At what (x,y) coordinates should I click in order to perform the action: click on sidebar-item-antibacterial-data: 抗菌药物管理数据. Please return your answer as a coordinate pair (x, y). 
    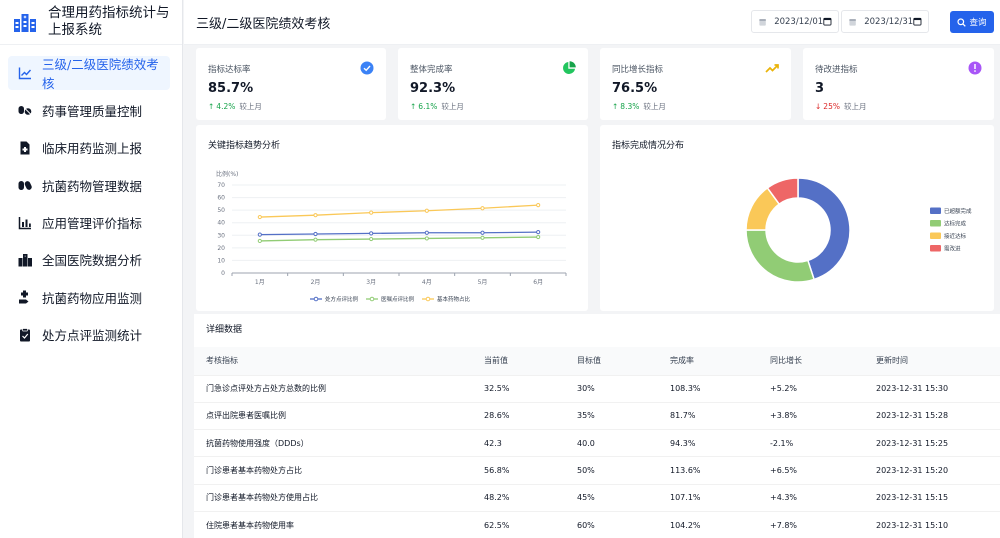
    Looking at the image, I should click on (89, 185).